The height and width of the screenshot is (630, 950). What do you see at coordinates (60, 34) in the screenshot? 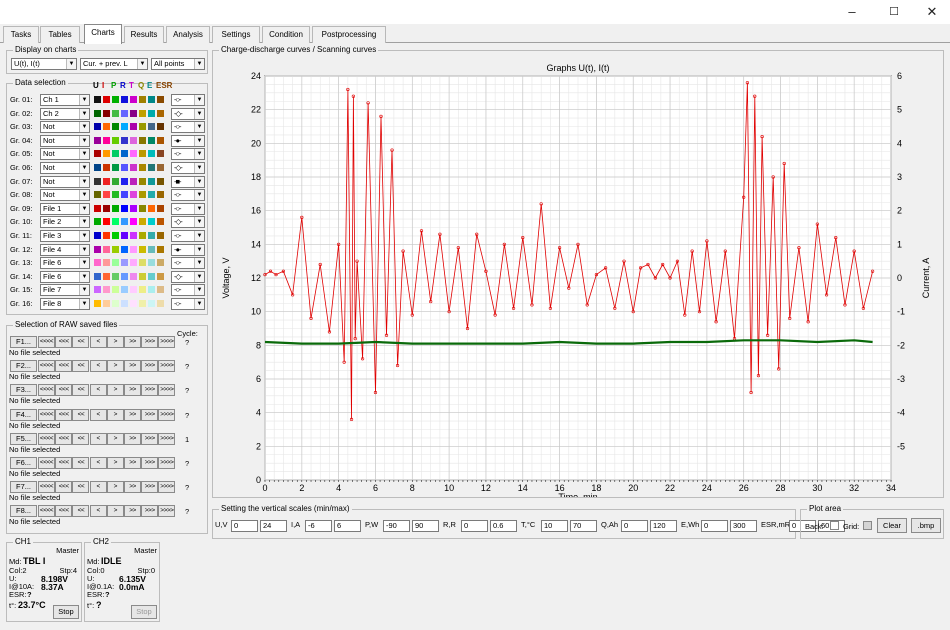
I see `tab-tables: Tables` at bounding box center [60, 34].